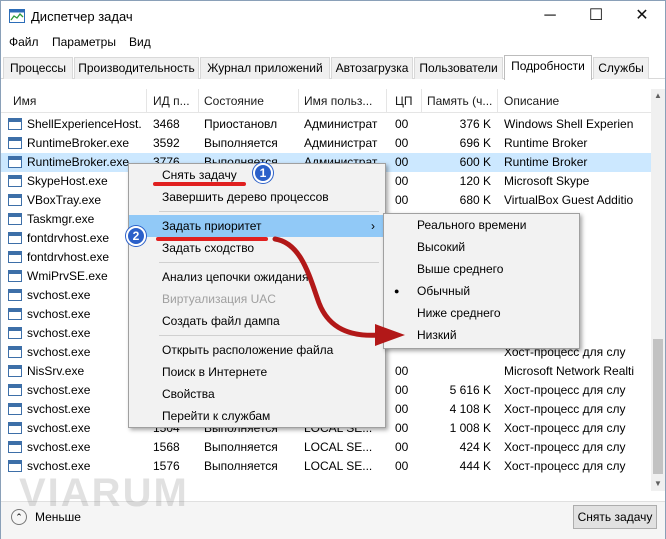 The height and width of the screenshot is (539, 666). What do you see at coordinates (263, 173) in the screenshot?
I see `step-one-badge: 1` at bounding box center [263, 173].